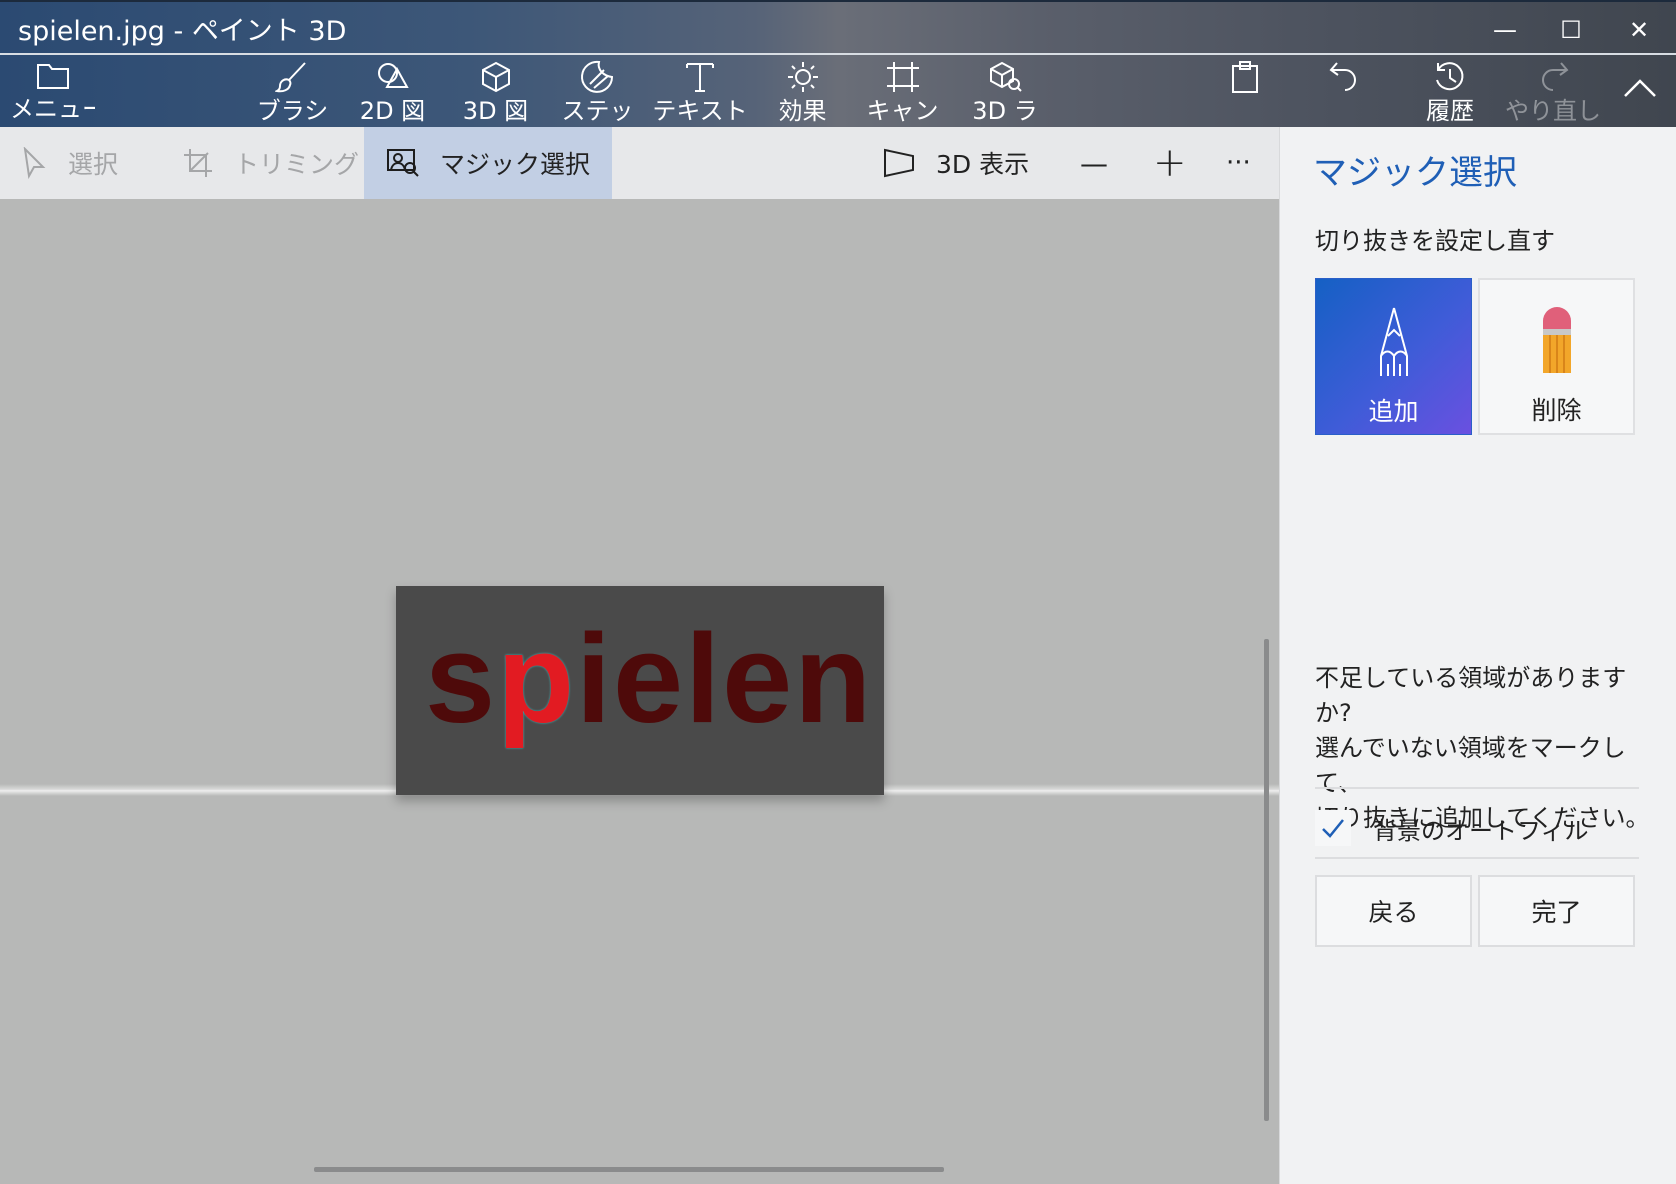  Describe the element at coordinates (1005, 93) in the screenshot. I see `library3d-button: 3D ラ` at that location.